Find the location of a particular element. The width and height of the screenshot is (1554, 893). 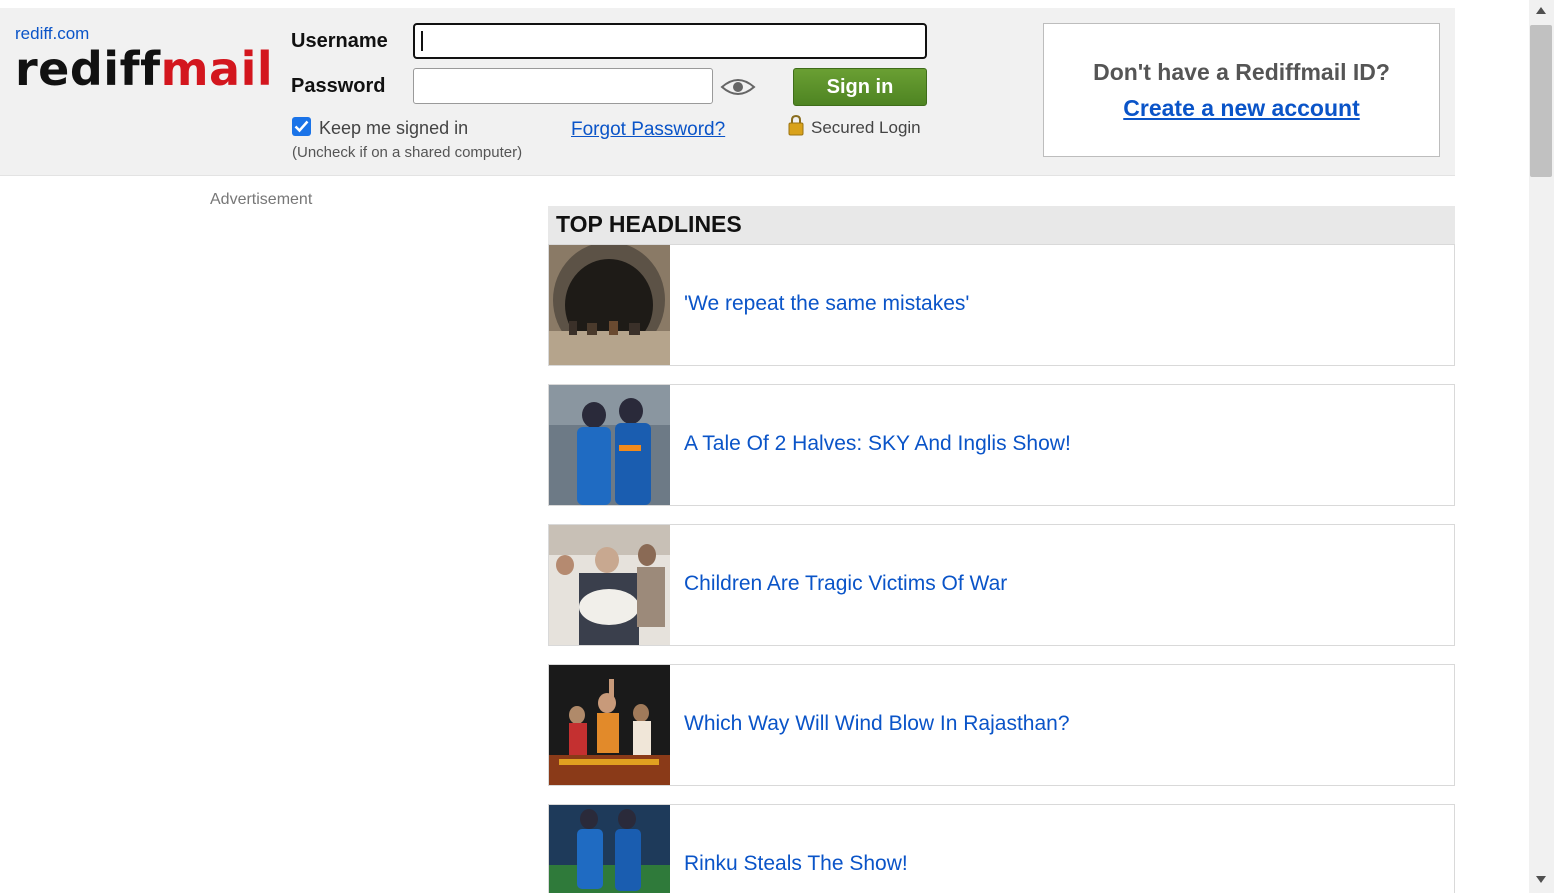

sign-in-button: Sign in is located at coordinates (860, 87).